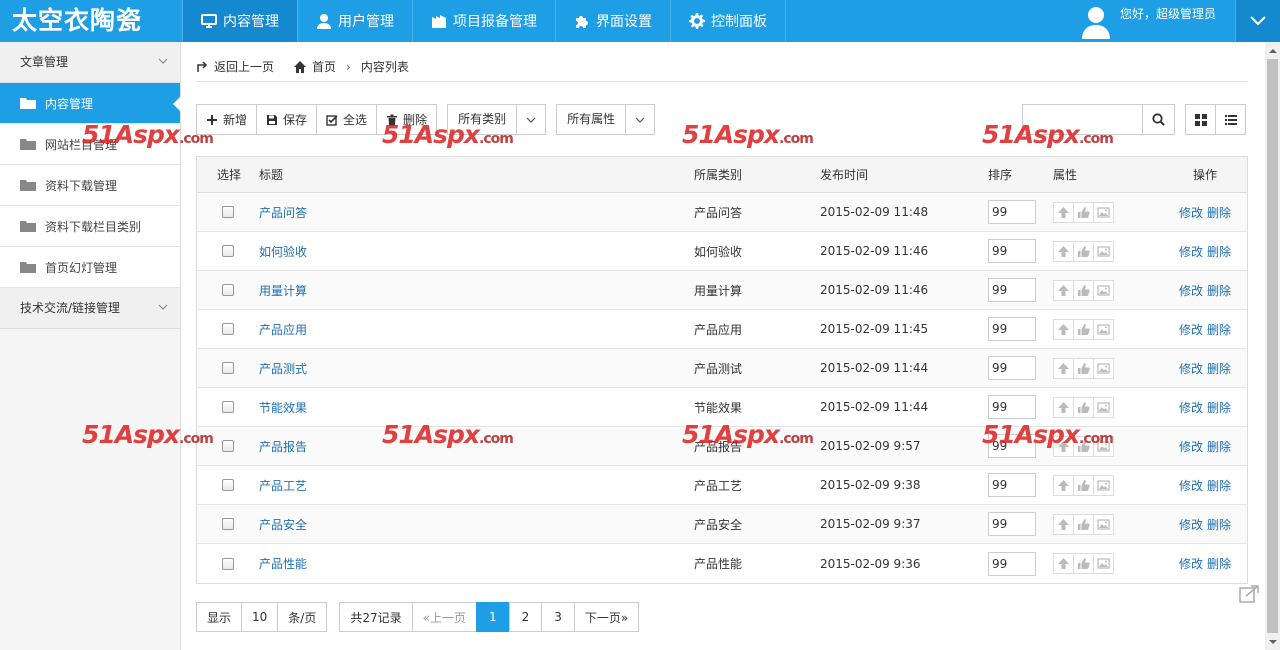  I want to click on select-all-button: 全选, so click(347, 119).